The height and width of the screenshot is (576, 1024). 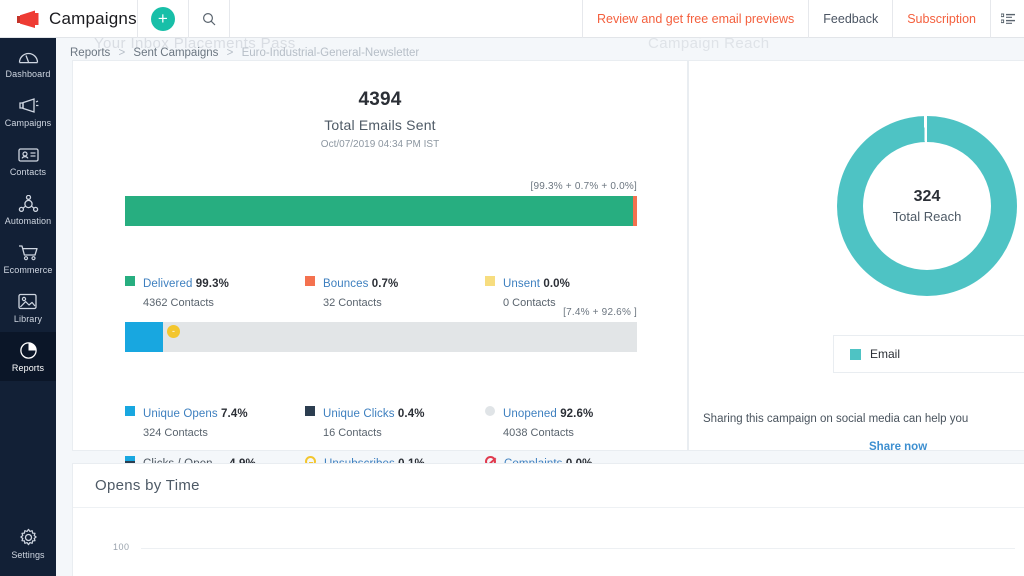 What do you see at coordinates (186, 284) in the screenshot?
I see `legend-title-delivered: Delivered 99.3%` at bounding box center [186, 284].